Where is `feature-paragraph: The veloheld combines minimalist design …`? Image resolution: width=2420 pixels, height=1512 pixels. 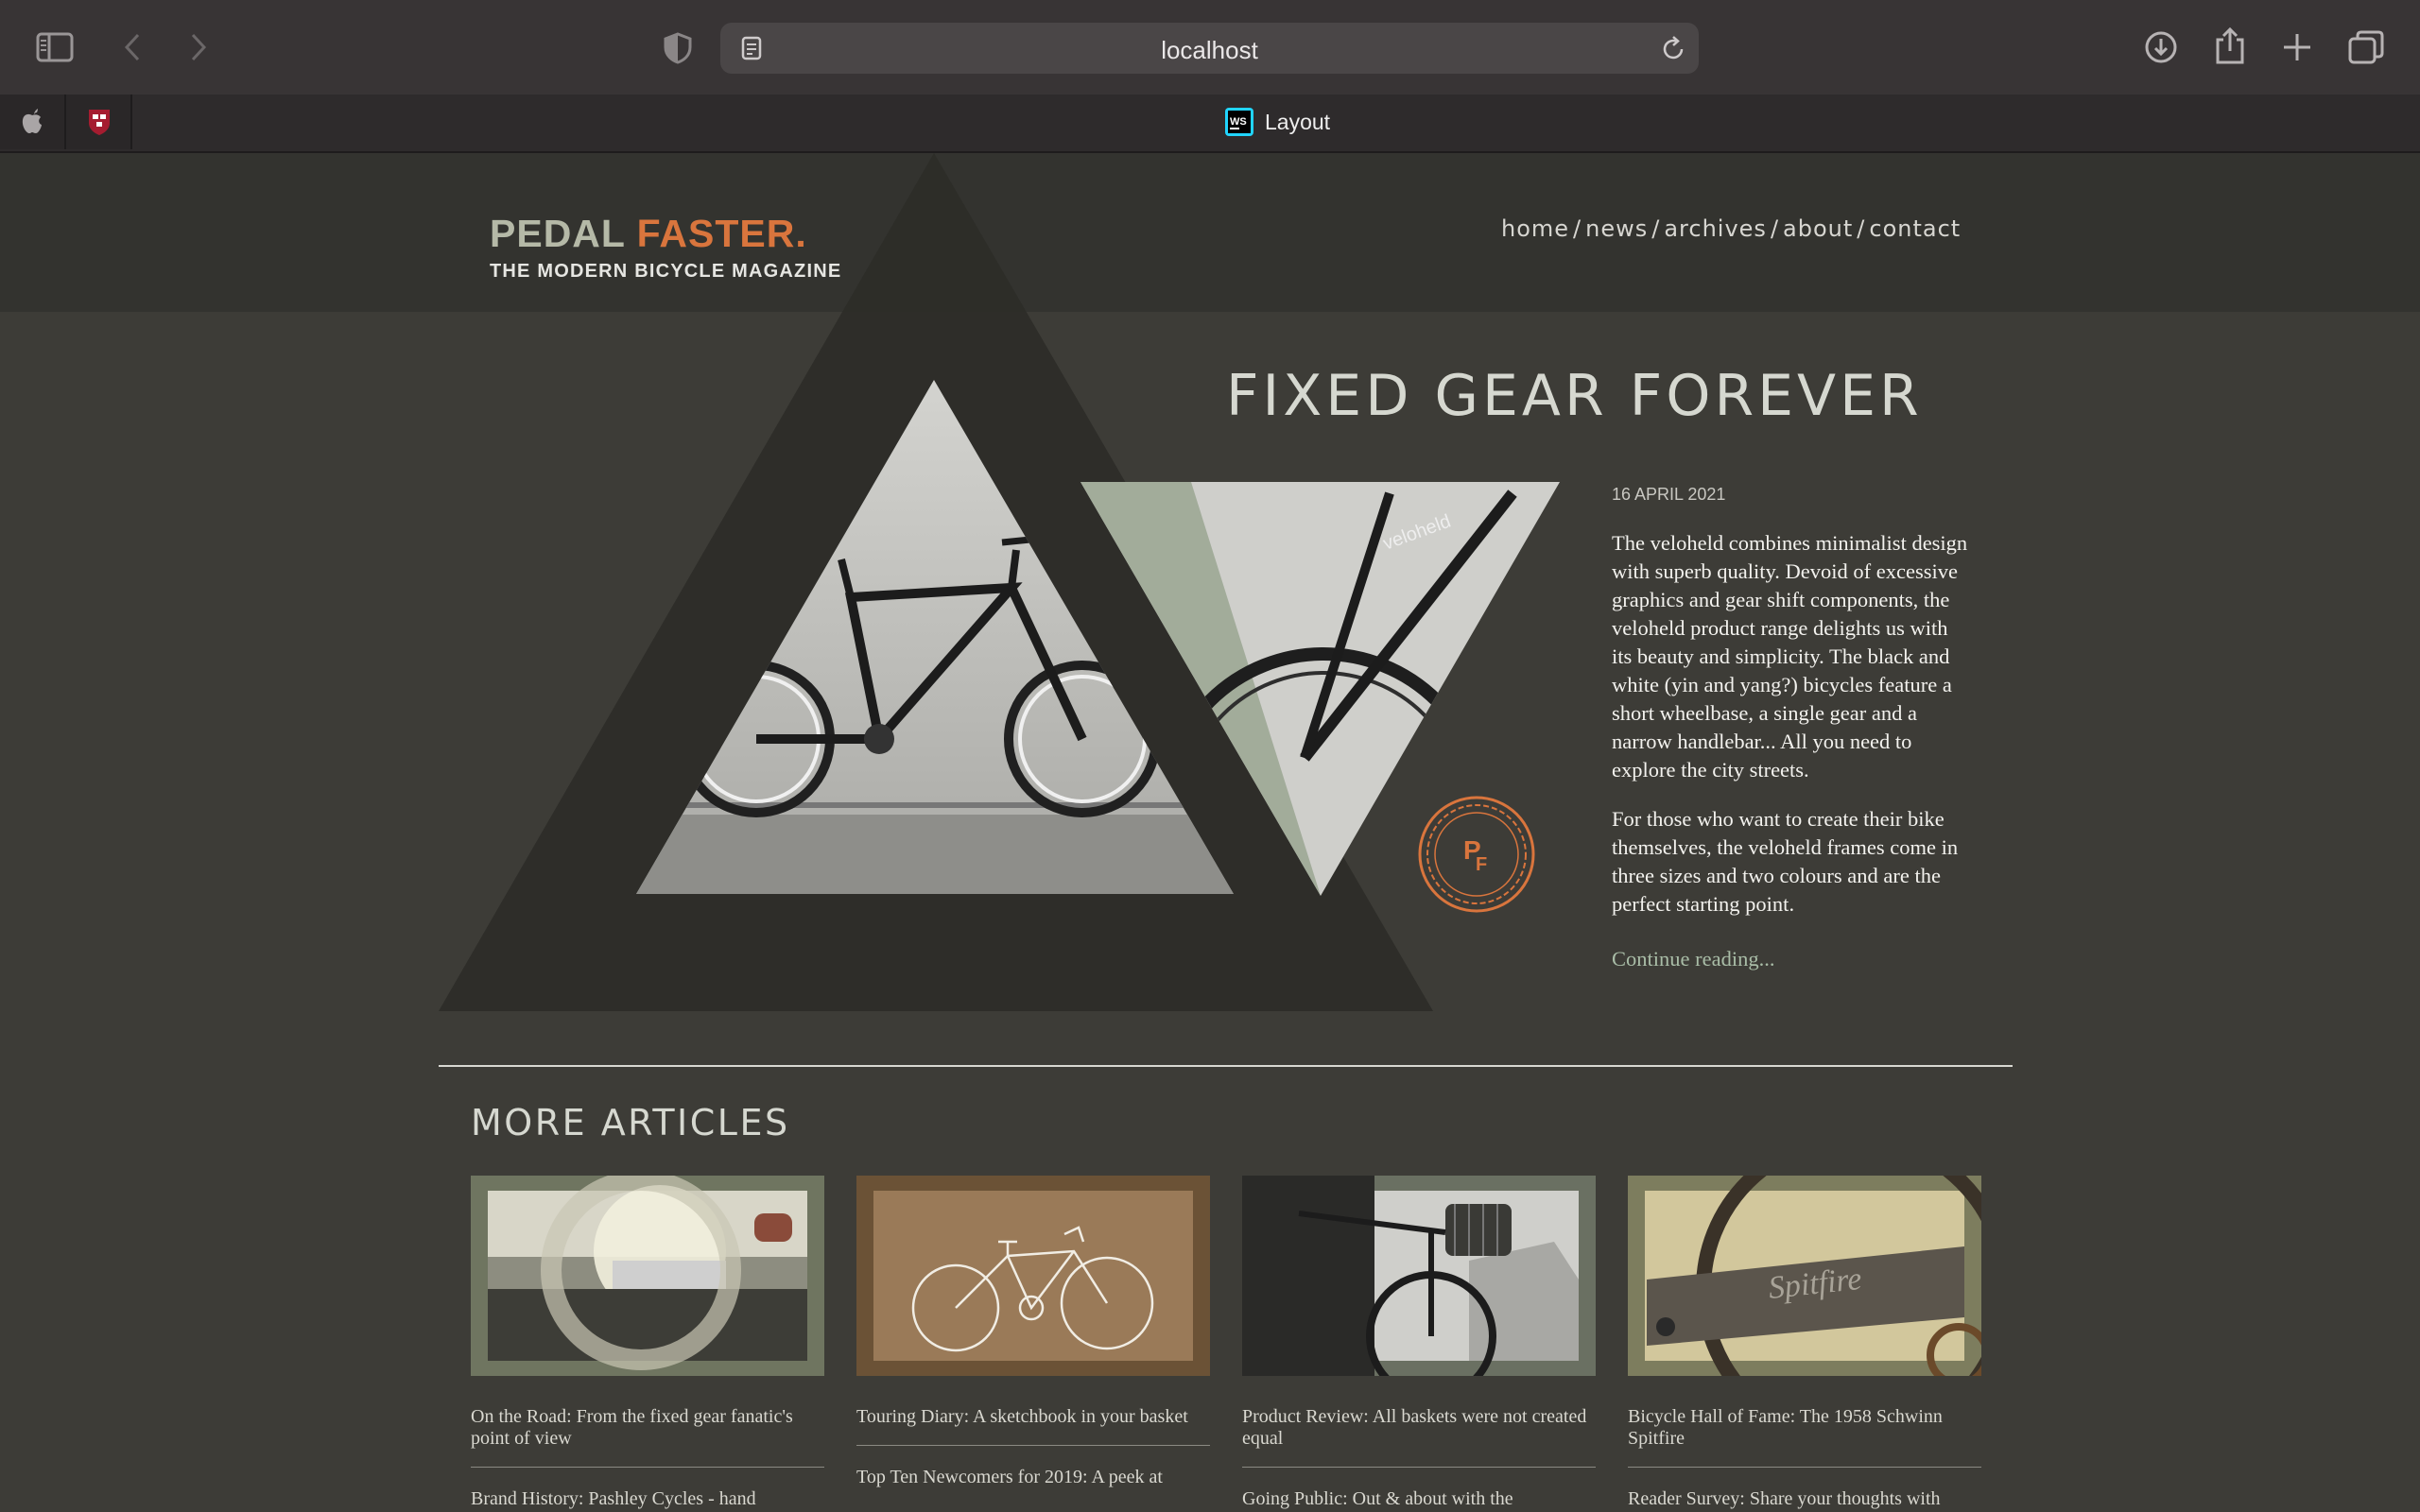 feature-paragraph: The veloheld combines minimalist design … is located at coordinates (1790, 656).